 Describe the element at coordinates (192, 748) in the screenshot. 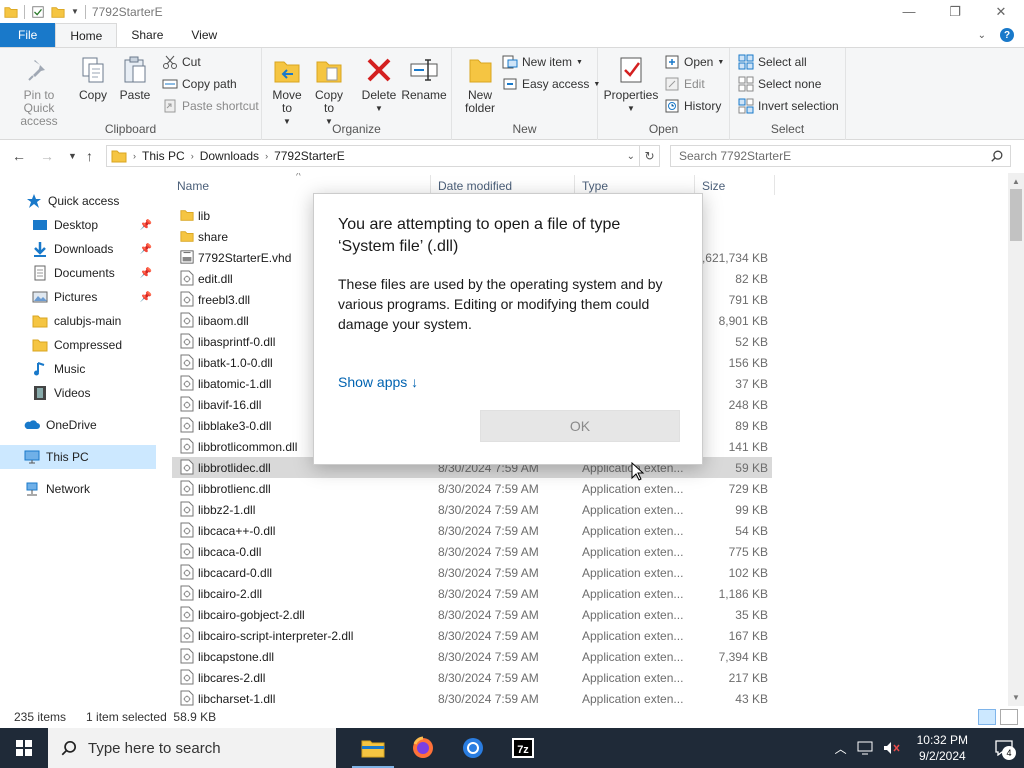

I see `taskbar-search-input: Type here to search` at that location.